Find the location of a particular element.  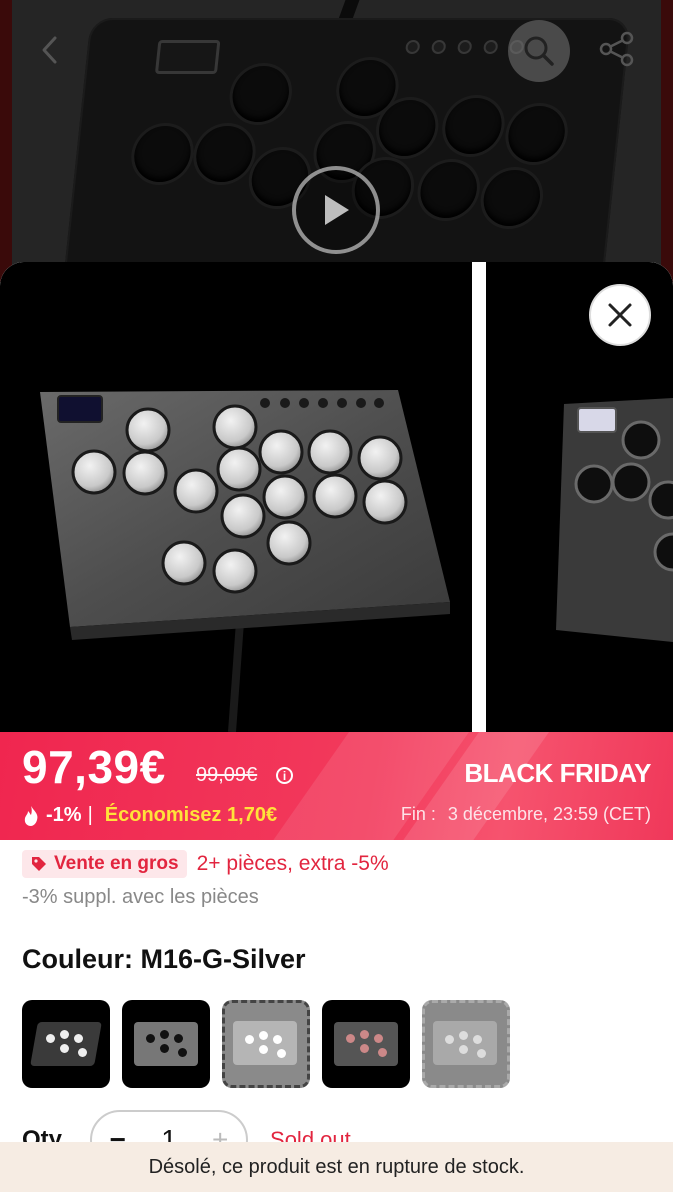

back-button is located at coordinates (50, 50).